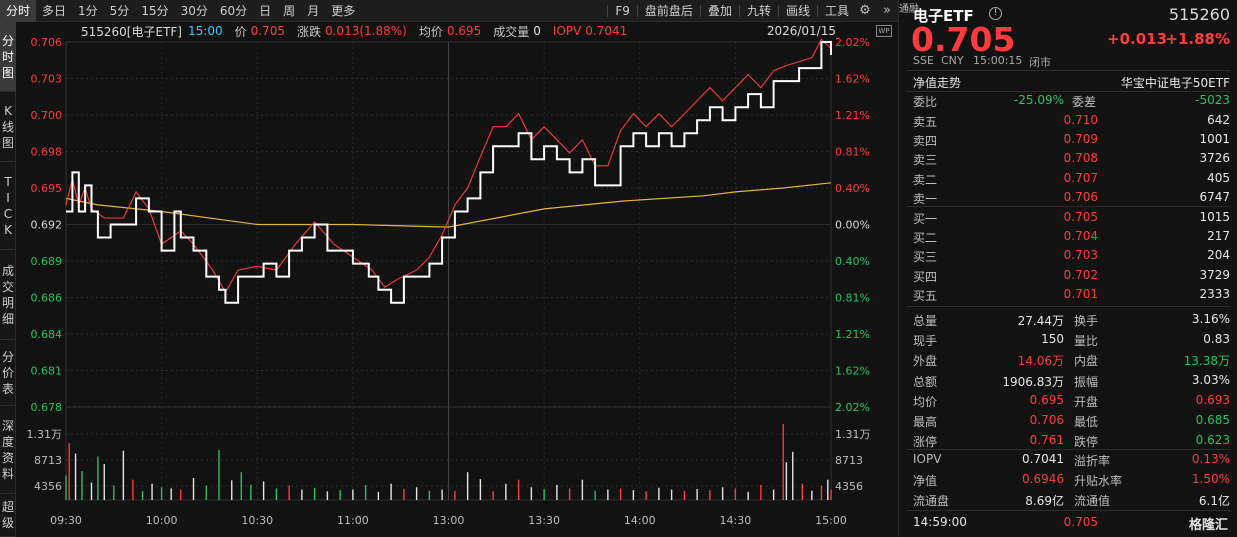 This screenshot has width=1237, height=537. What do you see at coordinates (1080, 158) in the screenshot?
I see `level-price: 0.708` at bounding box center [1080, 158].